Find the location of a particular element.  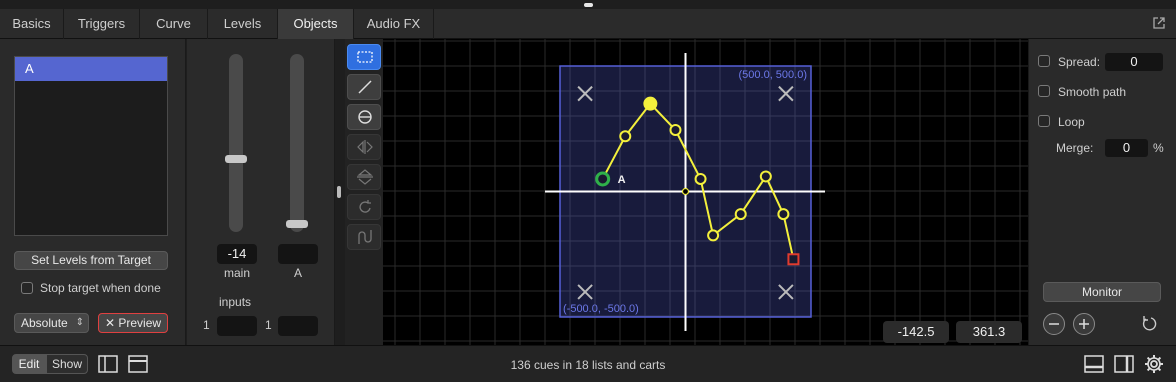

reset-icon is located at coordinates (1149, 323).